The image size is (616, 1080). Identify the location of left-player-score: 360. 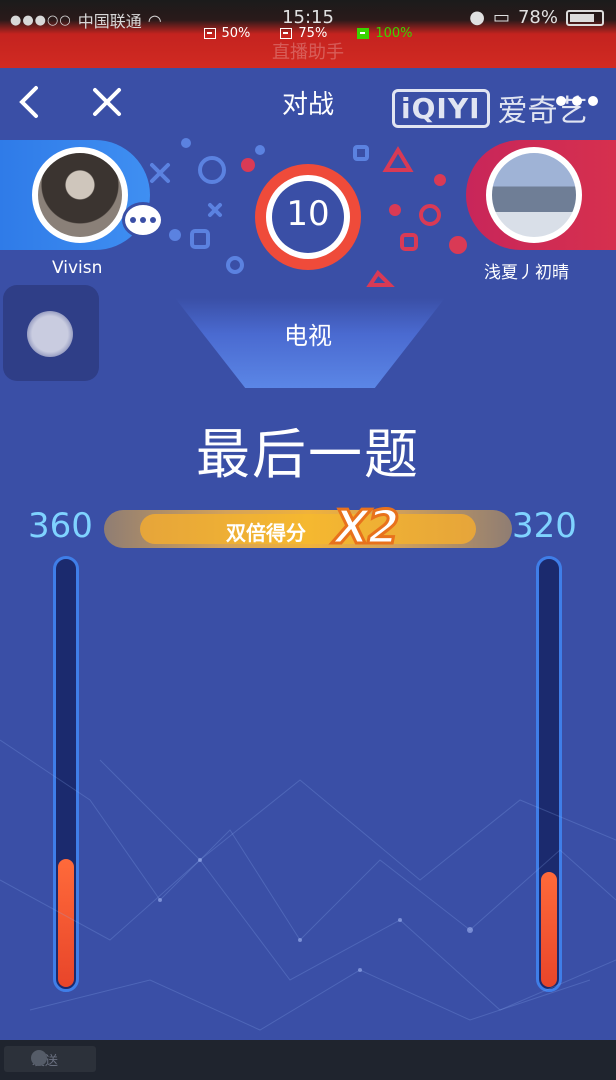
(60, 526).